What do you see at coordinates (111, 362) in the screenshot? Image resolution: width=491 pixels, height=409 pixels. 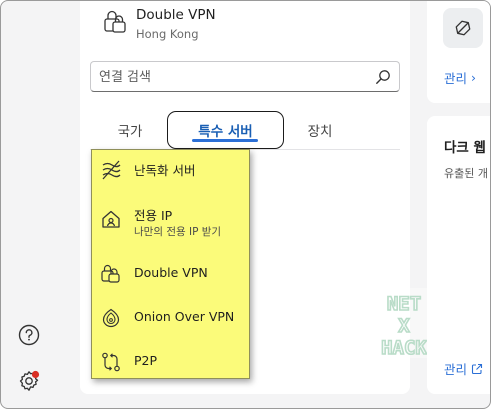 I see `p2p-icon` at bounding box center [111, 362].